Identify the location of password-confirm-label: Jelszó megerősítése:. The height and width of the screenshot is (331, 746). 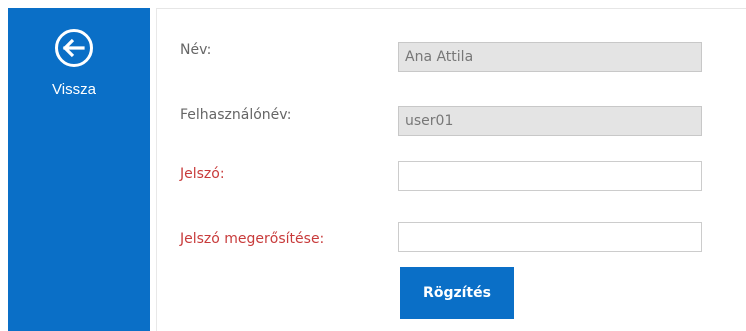
(252, 239).